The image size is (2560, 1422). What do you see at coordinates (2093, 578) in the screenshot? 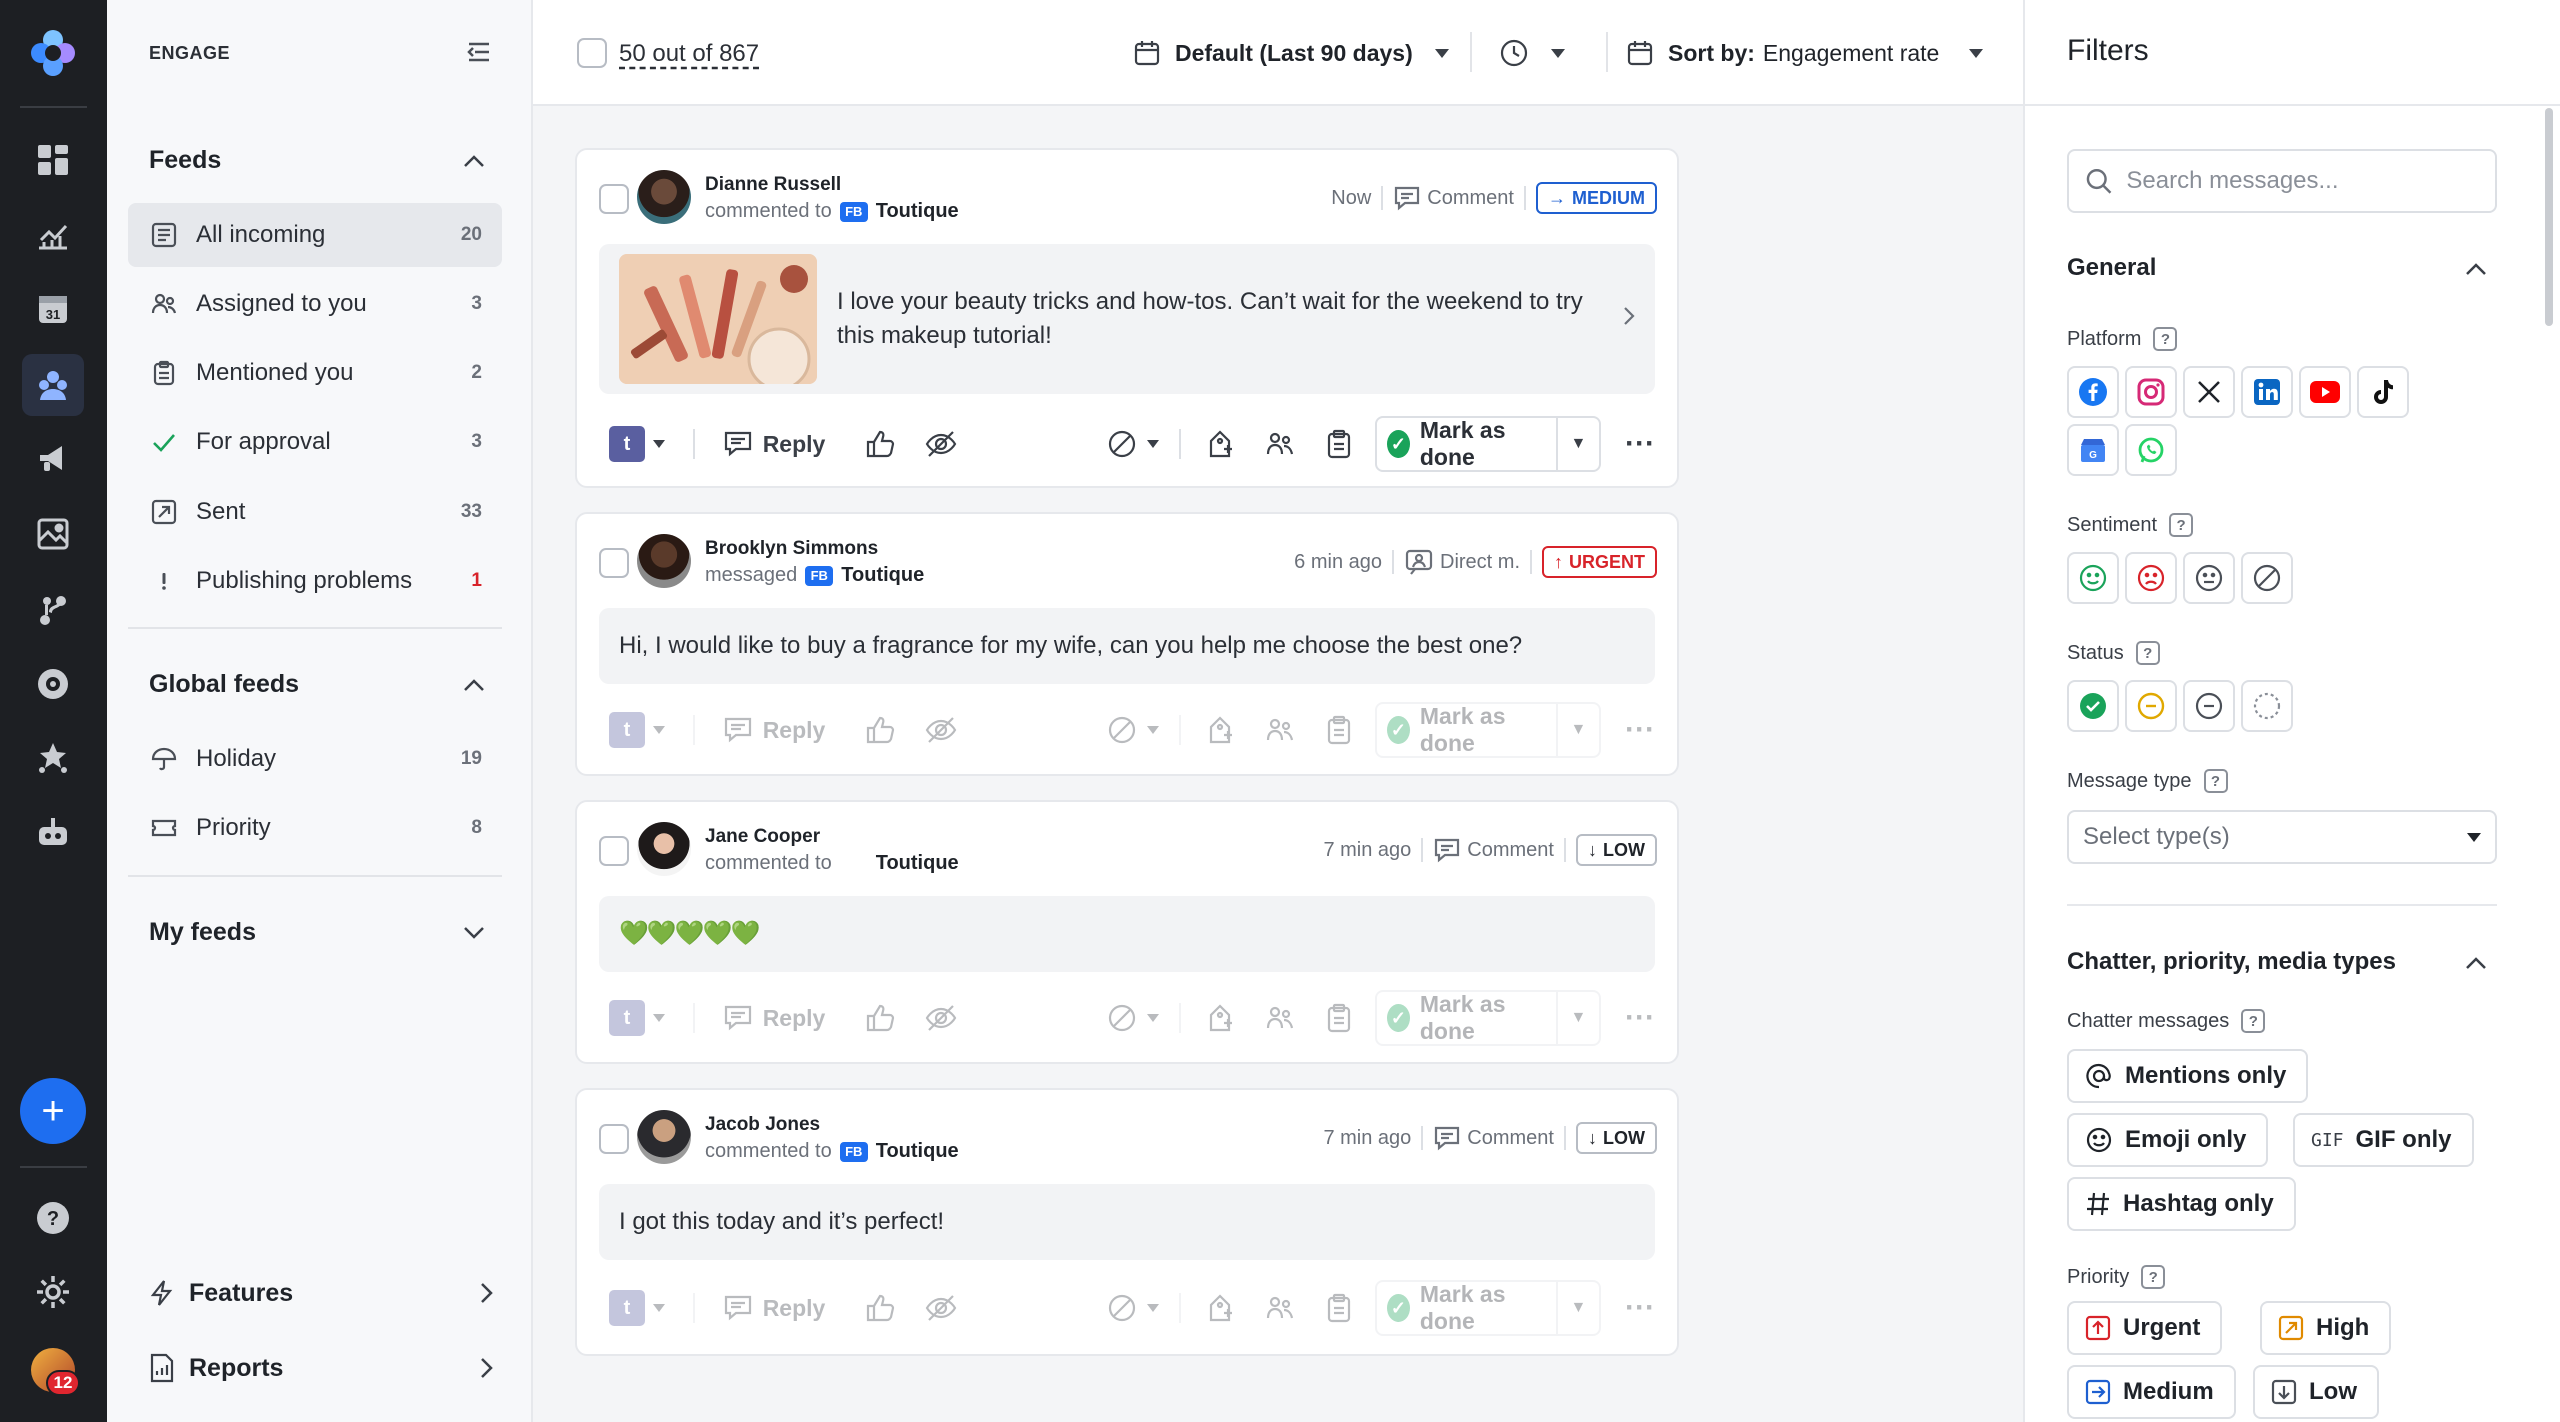
I see `positive-sentiment-icon` at bounding box center [2093, 578].